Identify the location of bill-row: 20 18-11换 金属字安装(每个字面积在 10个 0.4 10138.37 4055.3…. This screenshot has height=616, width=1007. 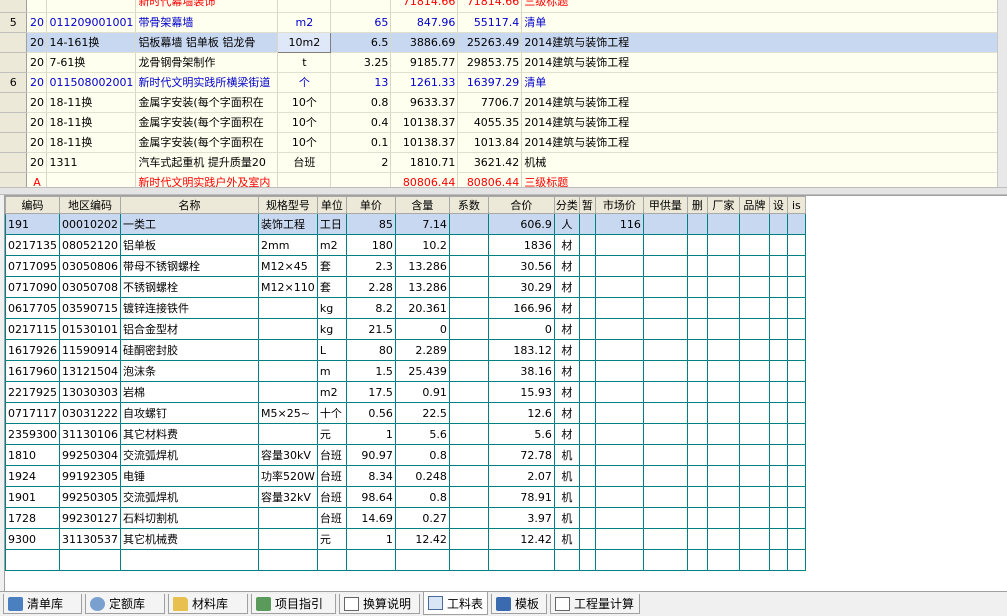
(503, 122).